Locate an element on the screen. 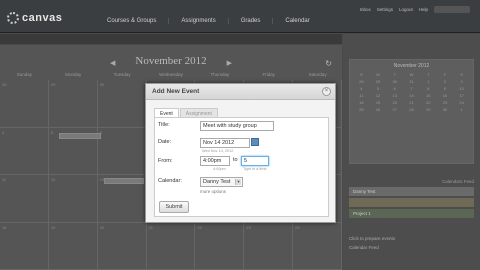 Image resolution: width=480 pixels, height=270 pixels. calendar-day-cell: 4 is located at coordinates (24, 151).